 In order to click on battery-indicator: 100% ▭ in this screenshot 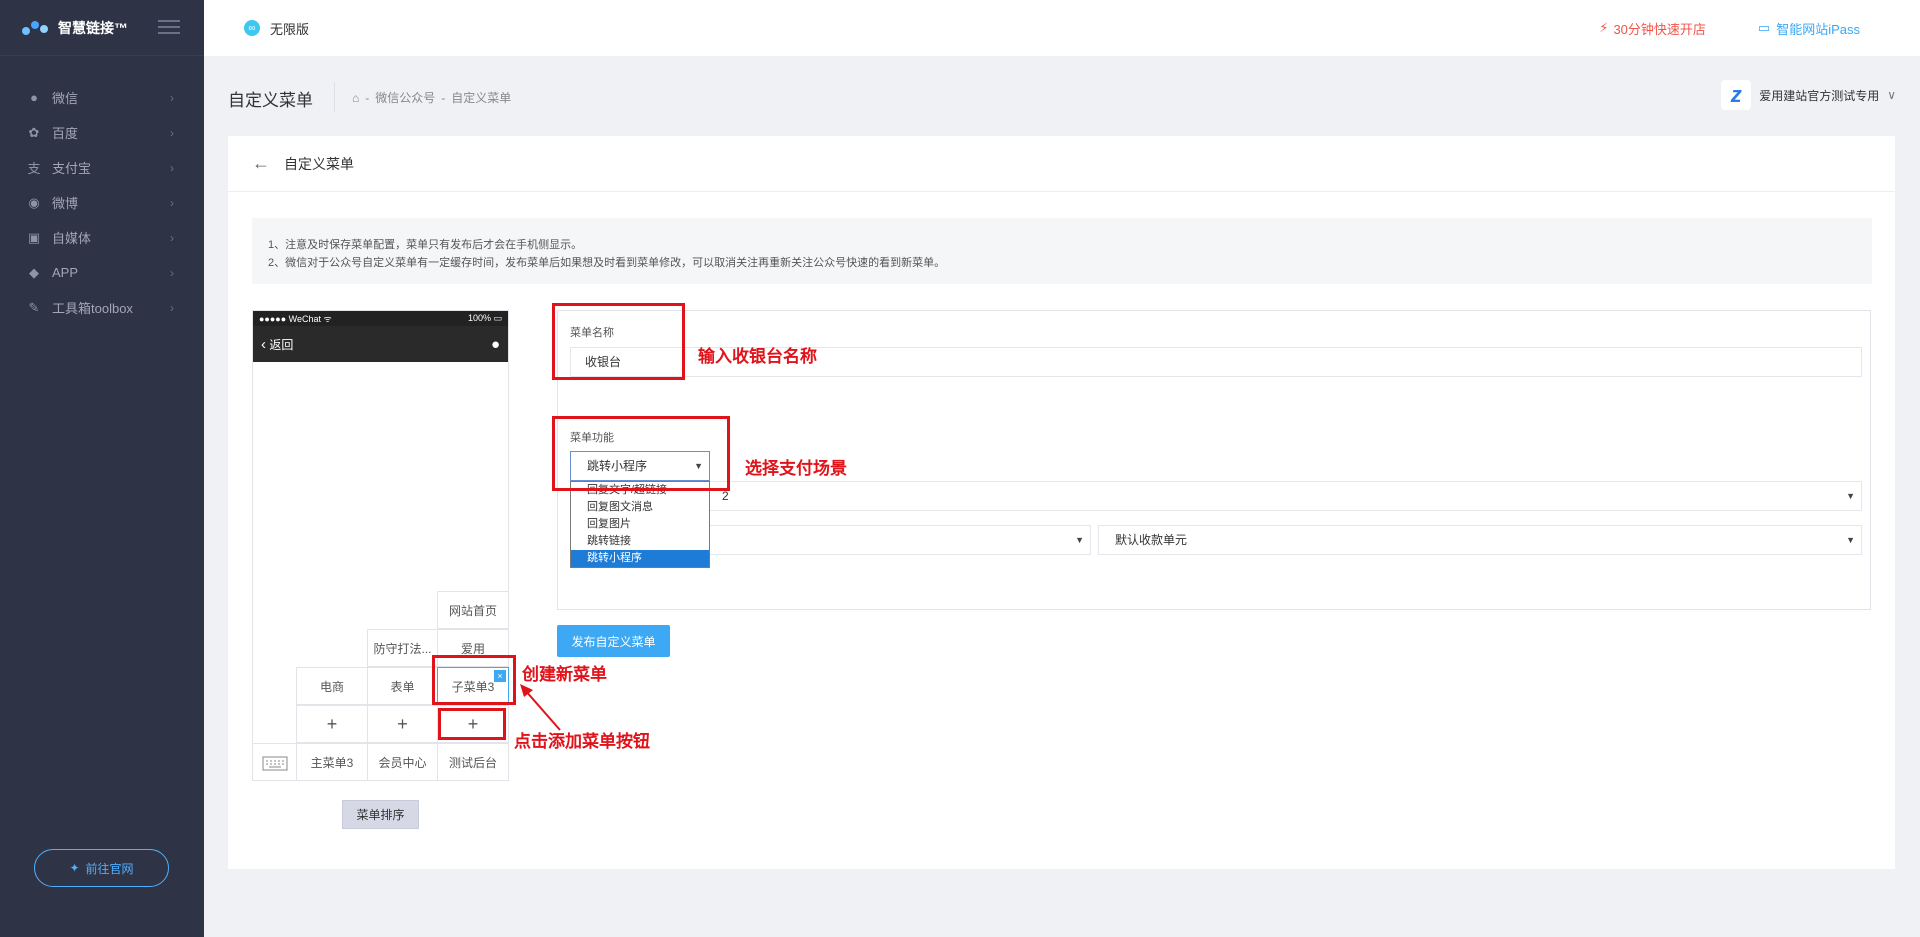, I will do `click(484, 318)`.